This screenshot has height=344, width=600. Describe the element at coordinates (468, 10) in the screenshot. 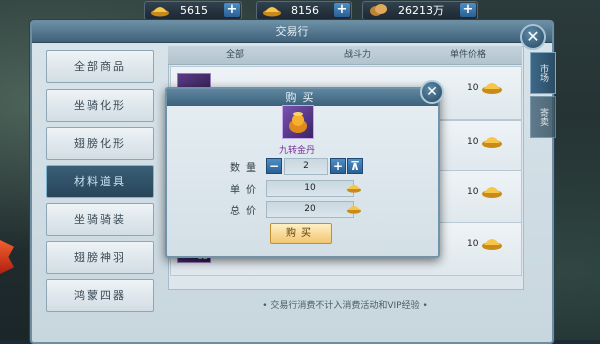

I see `add-coins-button: +` at that location.